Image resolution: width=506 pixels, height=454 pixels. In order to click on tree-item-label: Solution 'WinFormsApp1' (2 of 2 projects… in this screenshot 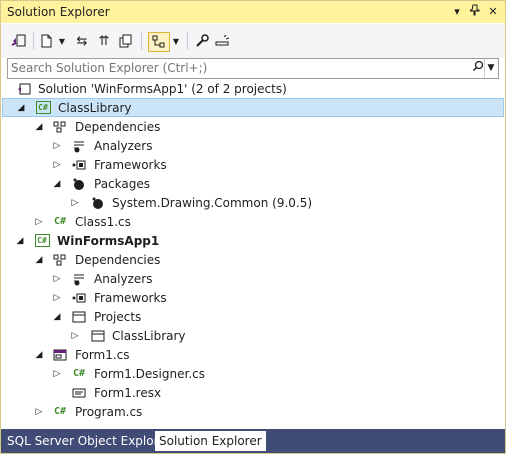, I will do `click(162, 88)`.